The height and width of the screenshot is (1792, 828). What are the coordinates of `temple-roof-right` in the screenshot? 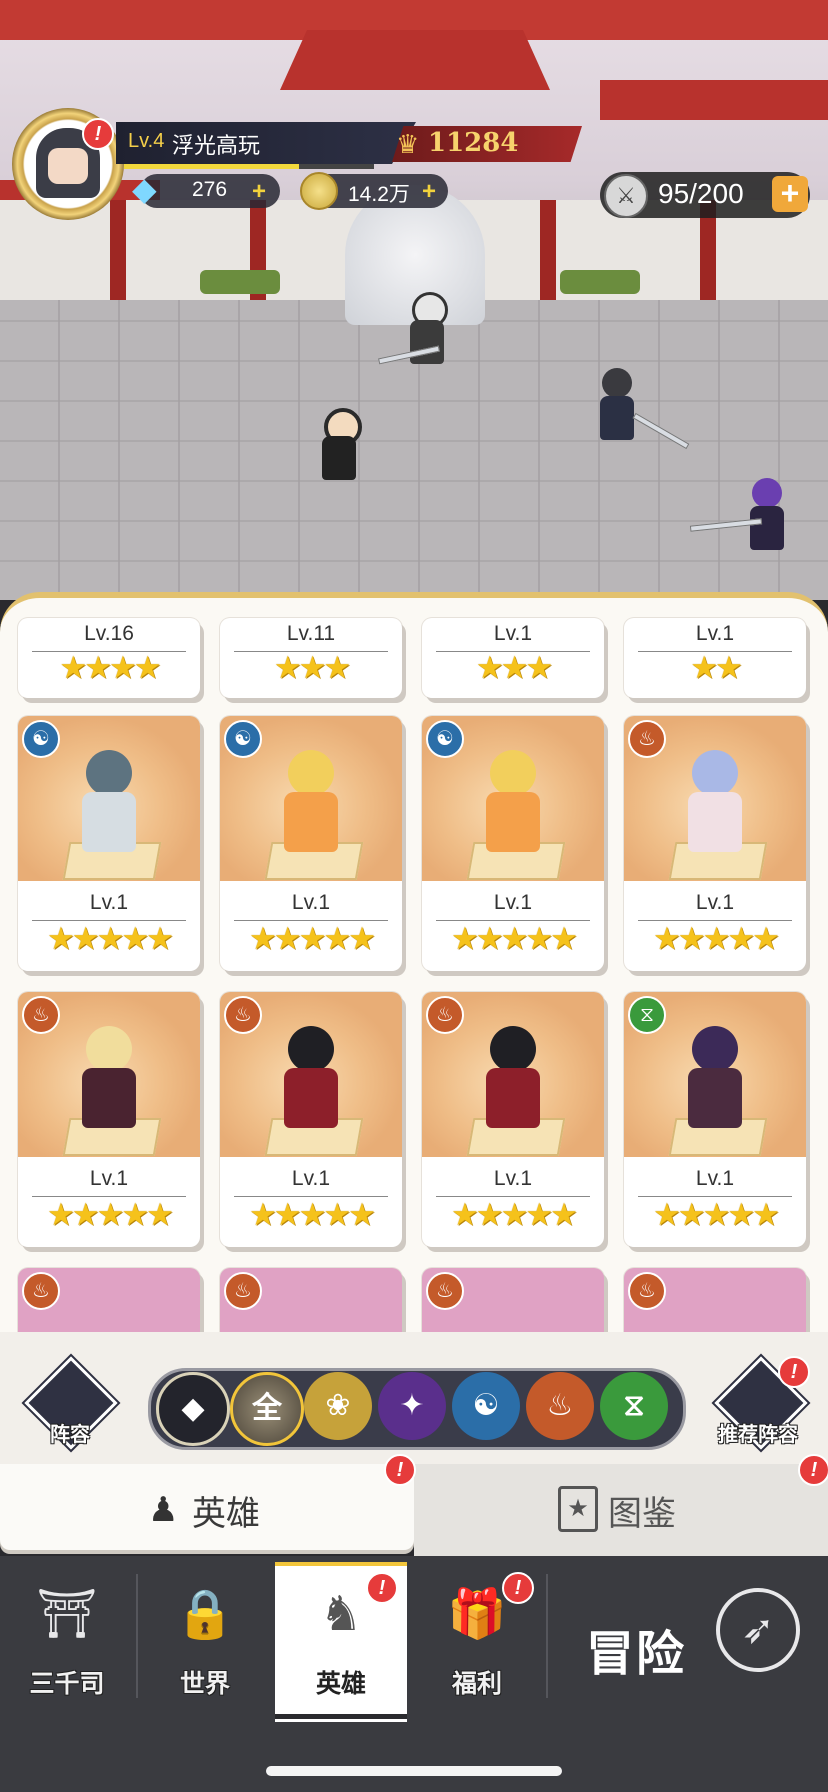 It's located at (714, 100).